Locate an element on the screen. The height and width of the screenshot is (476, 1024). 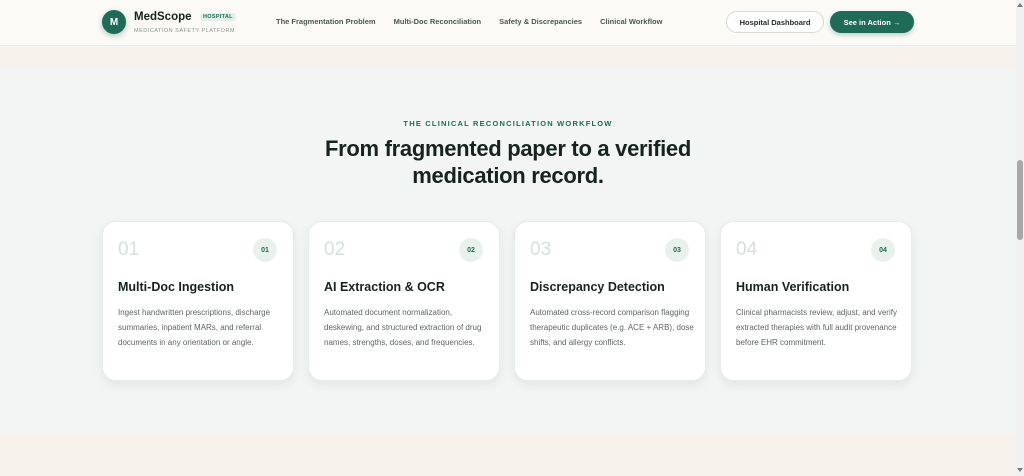
section-eyebrow: THE CLINICAL RECONCILIATION WORKFLOW is located at coordinates (508, 123).